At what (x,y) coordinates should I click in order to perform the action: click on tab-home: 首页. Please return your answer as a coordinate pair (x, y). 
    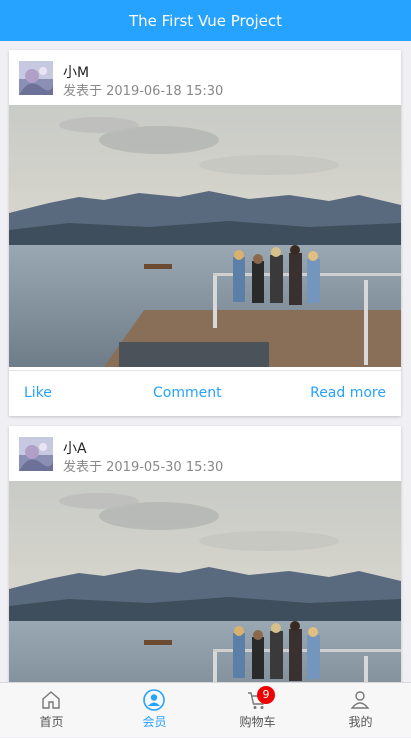
    Looking at the image, I should click on (51, 710).